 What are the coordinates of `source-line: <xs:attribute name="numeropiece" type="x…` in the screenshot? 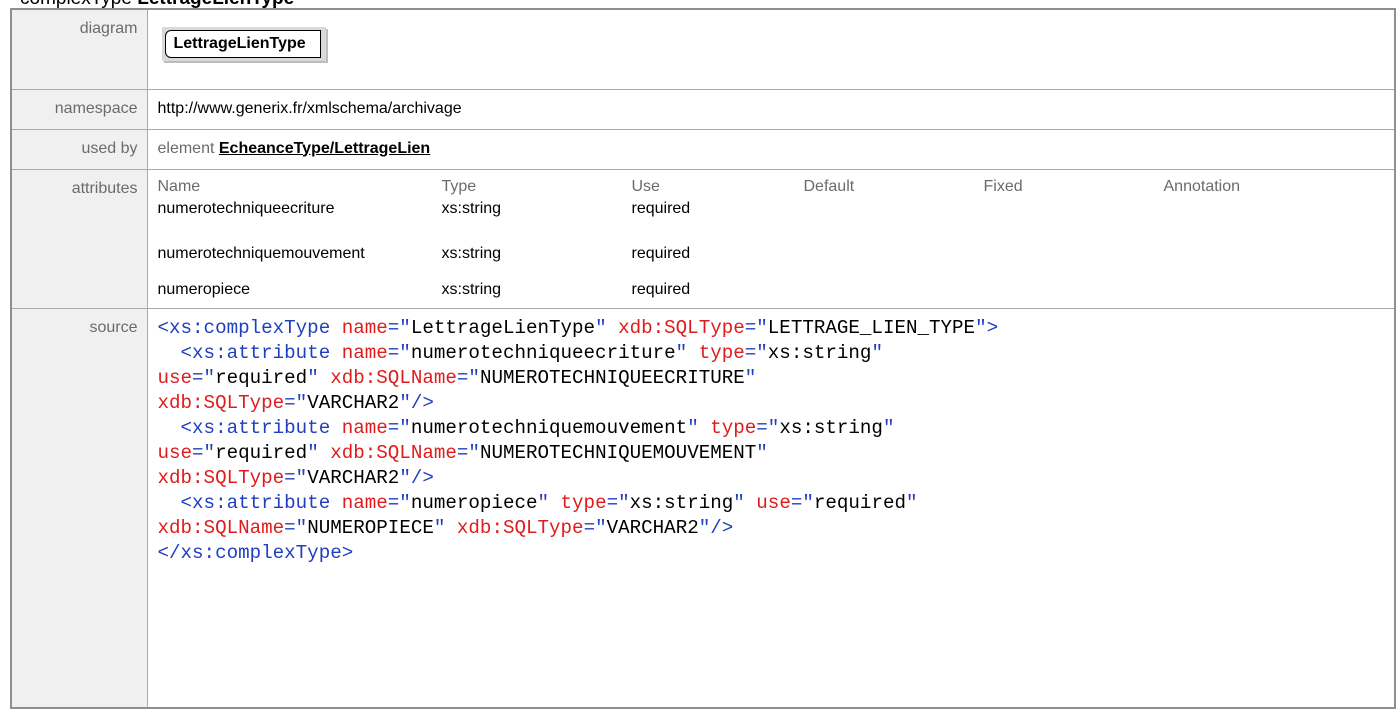 It's located at (776, 503).